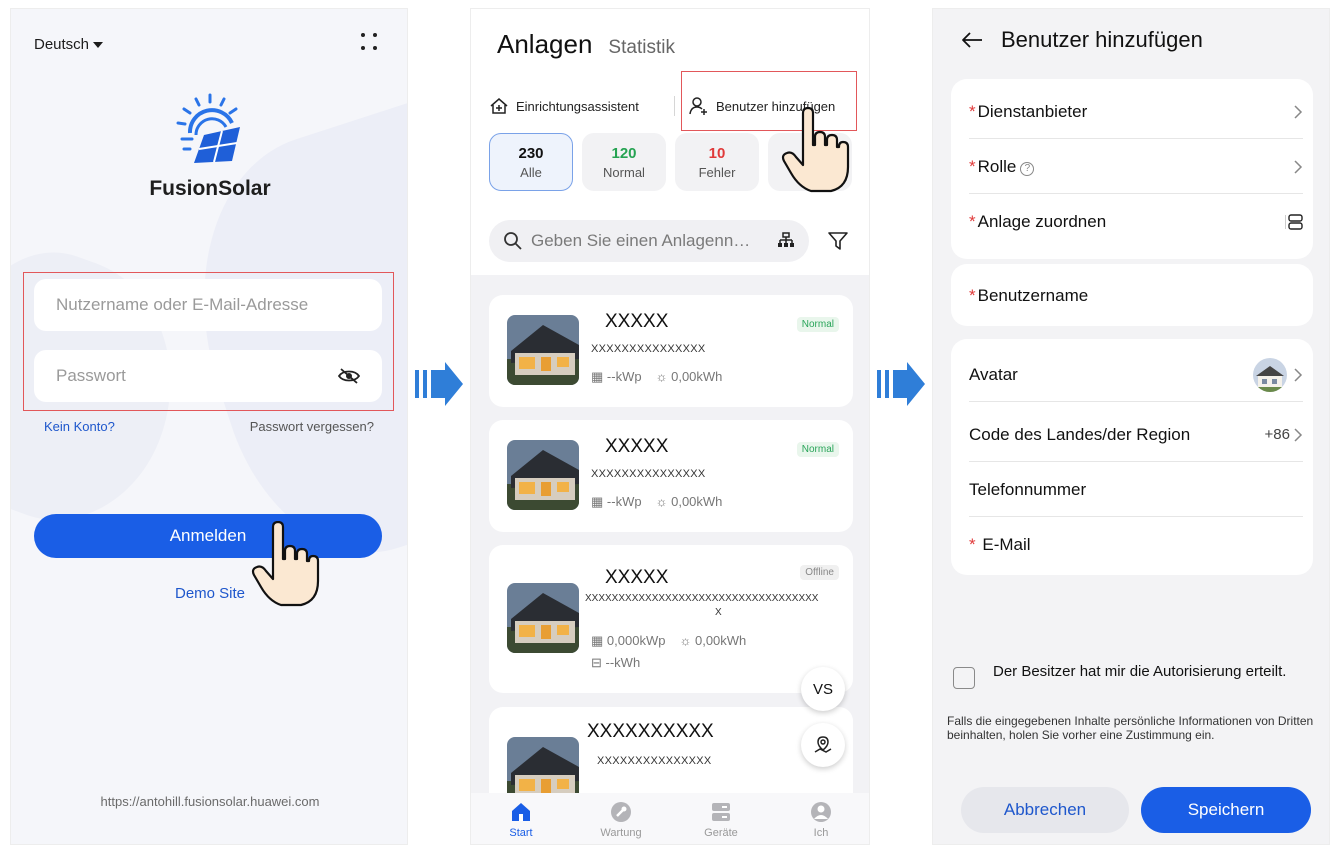  Describe the element at coordinates (717, 172) in the screenshot. I see `filter-label: Fehler` at that location.